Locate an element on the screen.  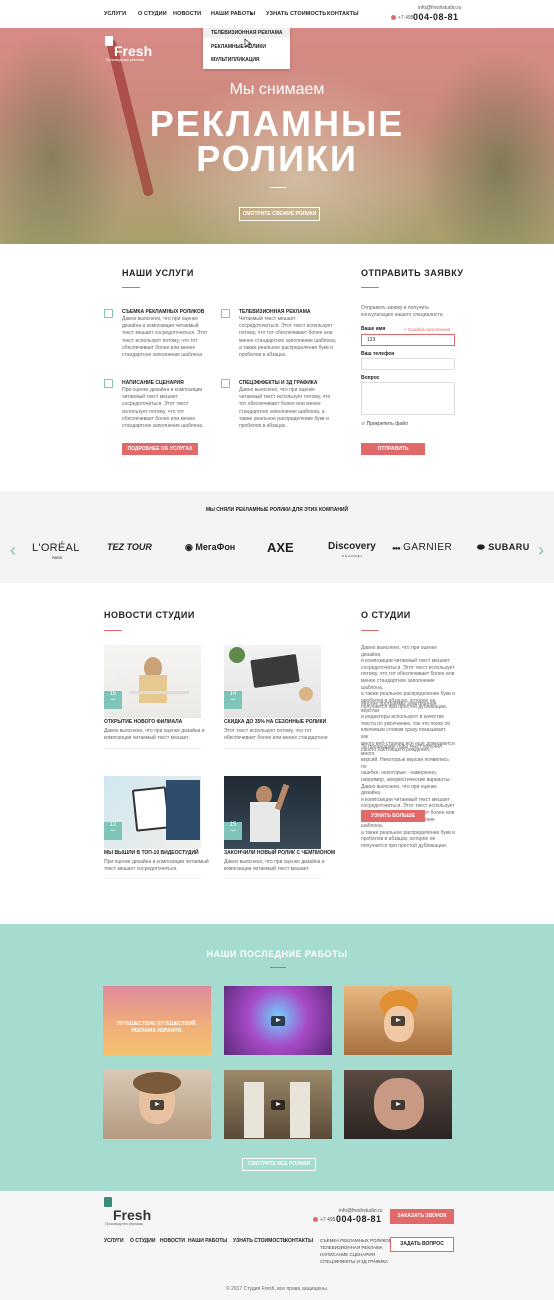
brand-garnier: ●●● GARNIER is located at coordinates (422, 547).